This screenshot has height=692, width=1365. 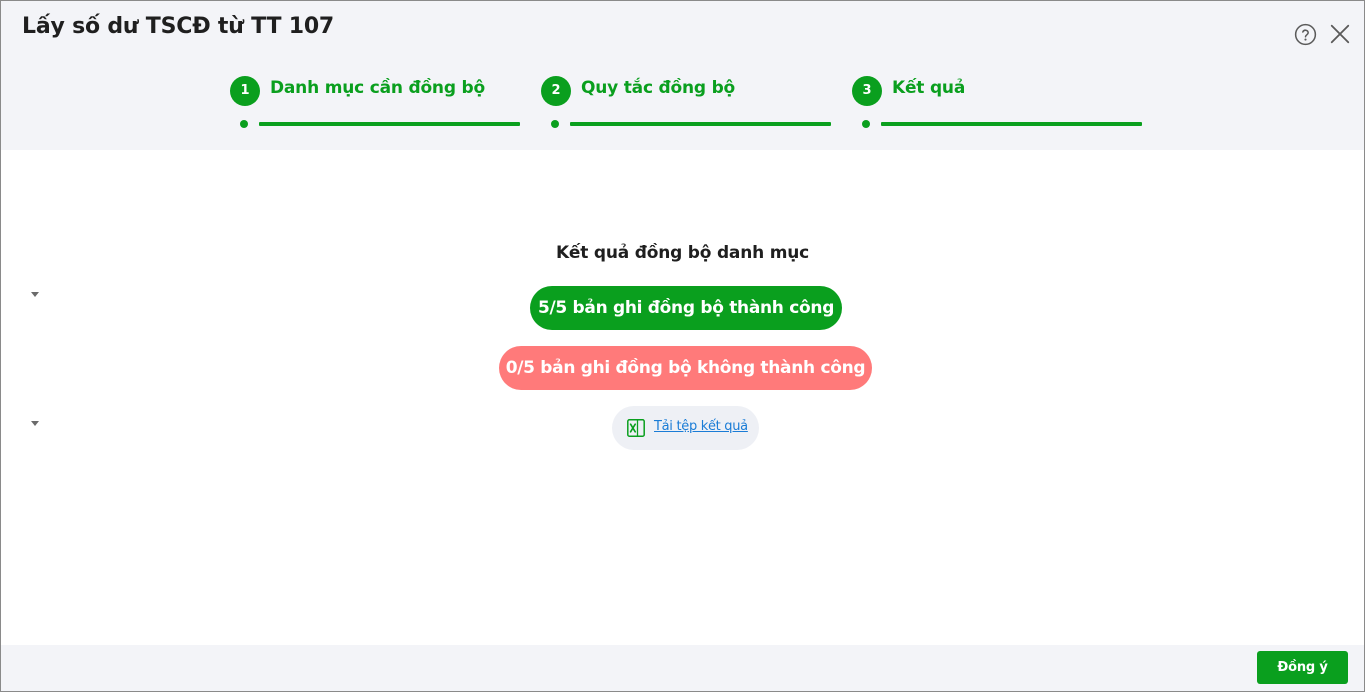 What do you see at coordinates (1305, 34) in the screenshot?
I see `help-circle-icon` at bounding box center [1305, 34].